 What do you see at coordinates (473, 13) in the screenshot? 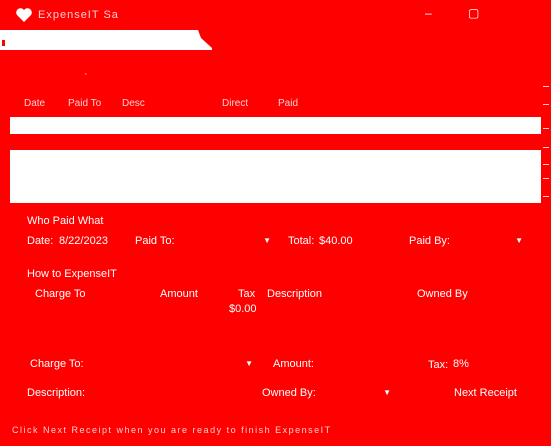
I see `maximize-button: ▢` at bounding box center [473, 13].